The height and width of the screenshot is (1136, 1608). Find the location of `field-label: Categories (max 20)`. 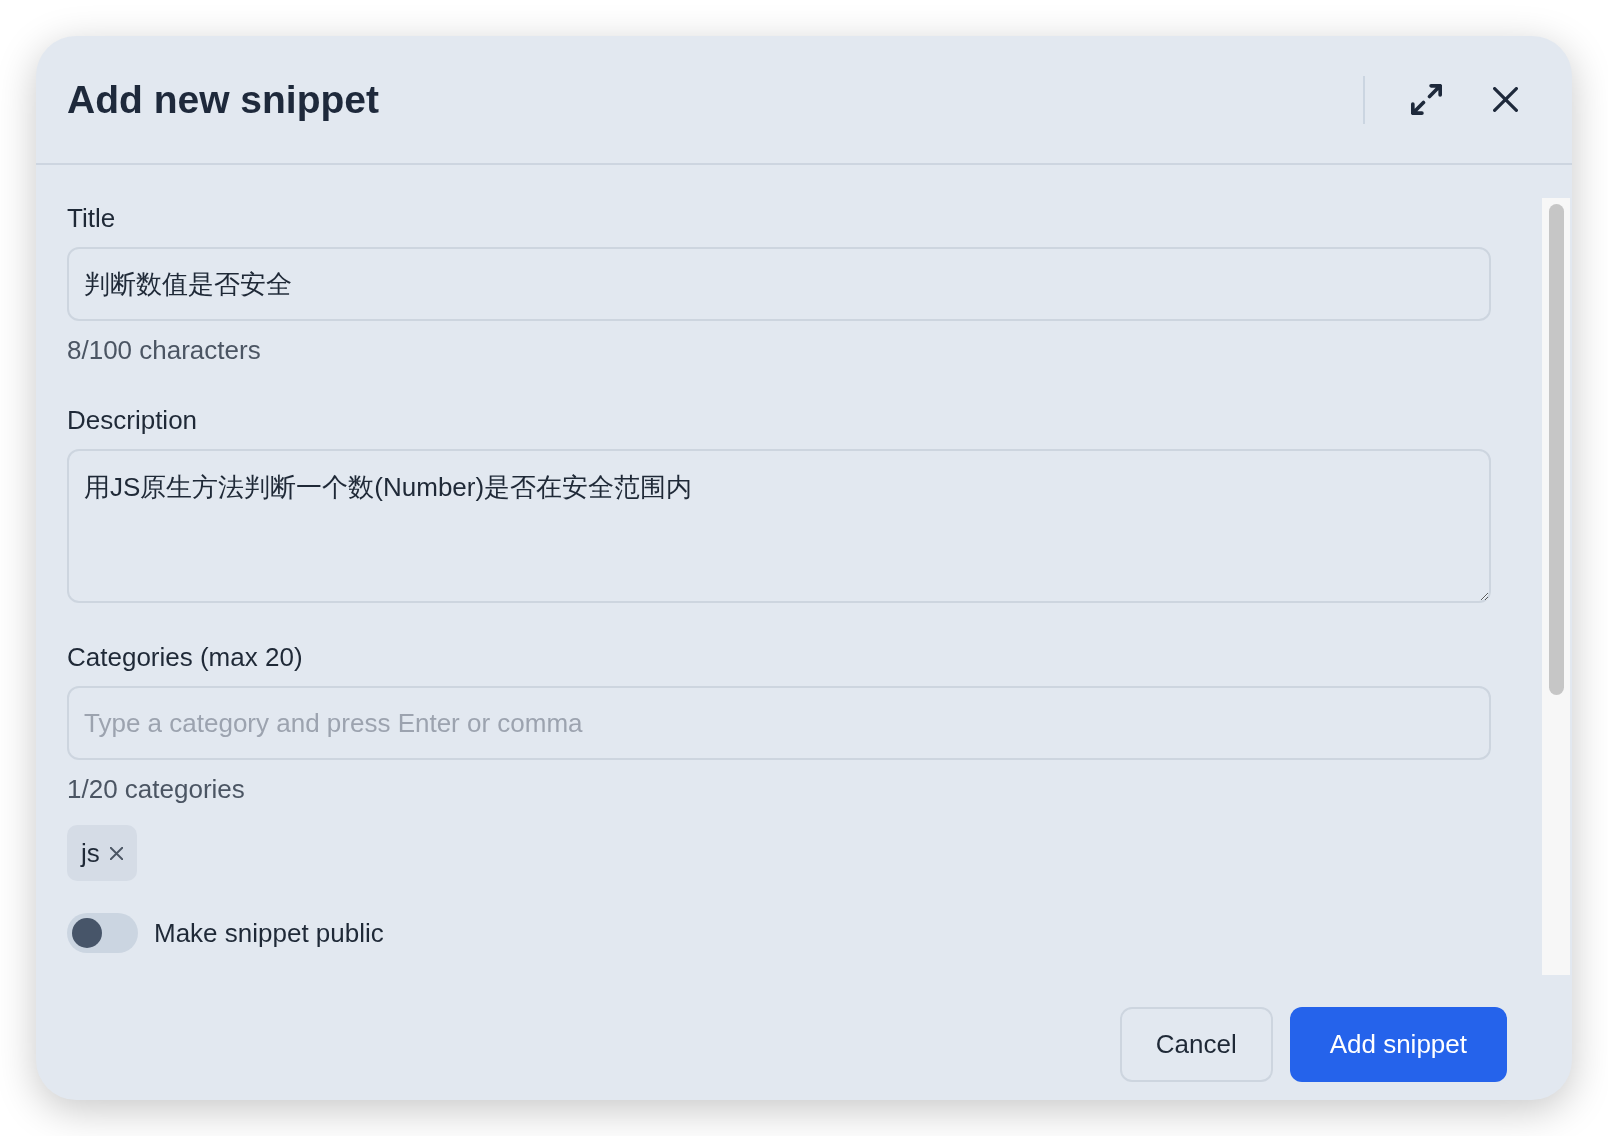

field-label: Categories (max 20) is located at coordinates (185, 657).